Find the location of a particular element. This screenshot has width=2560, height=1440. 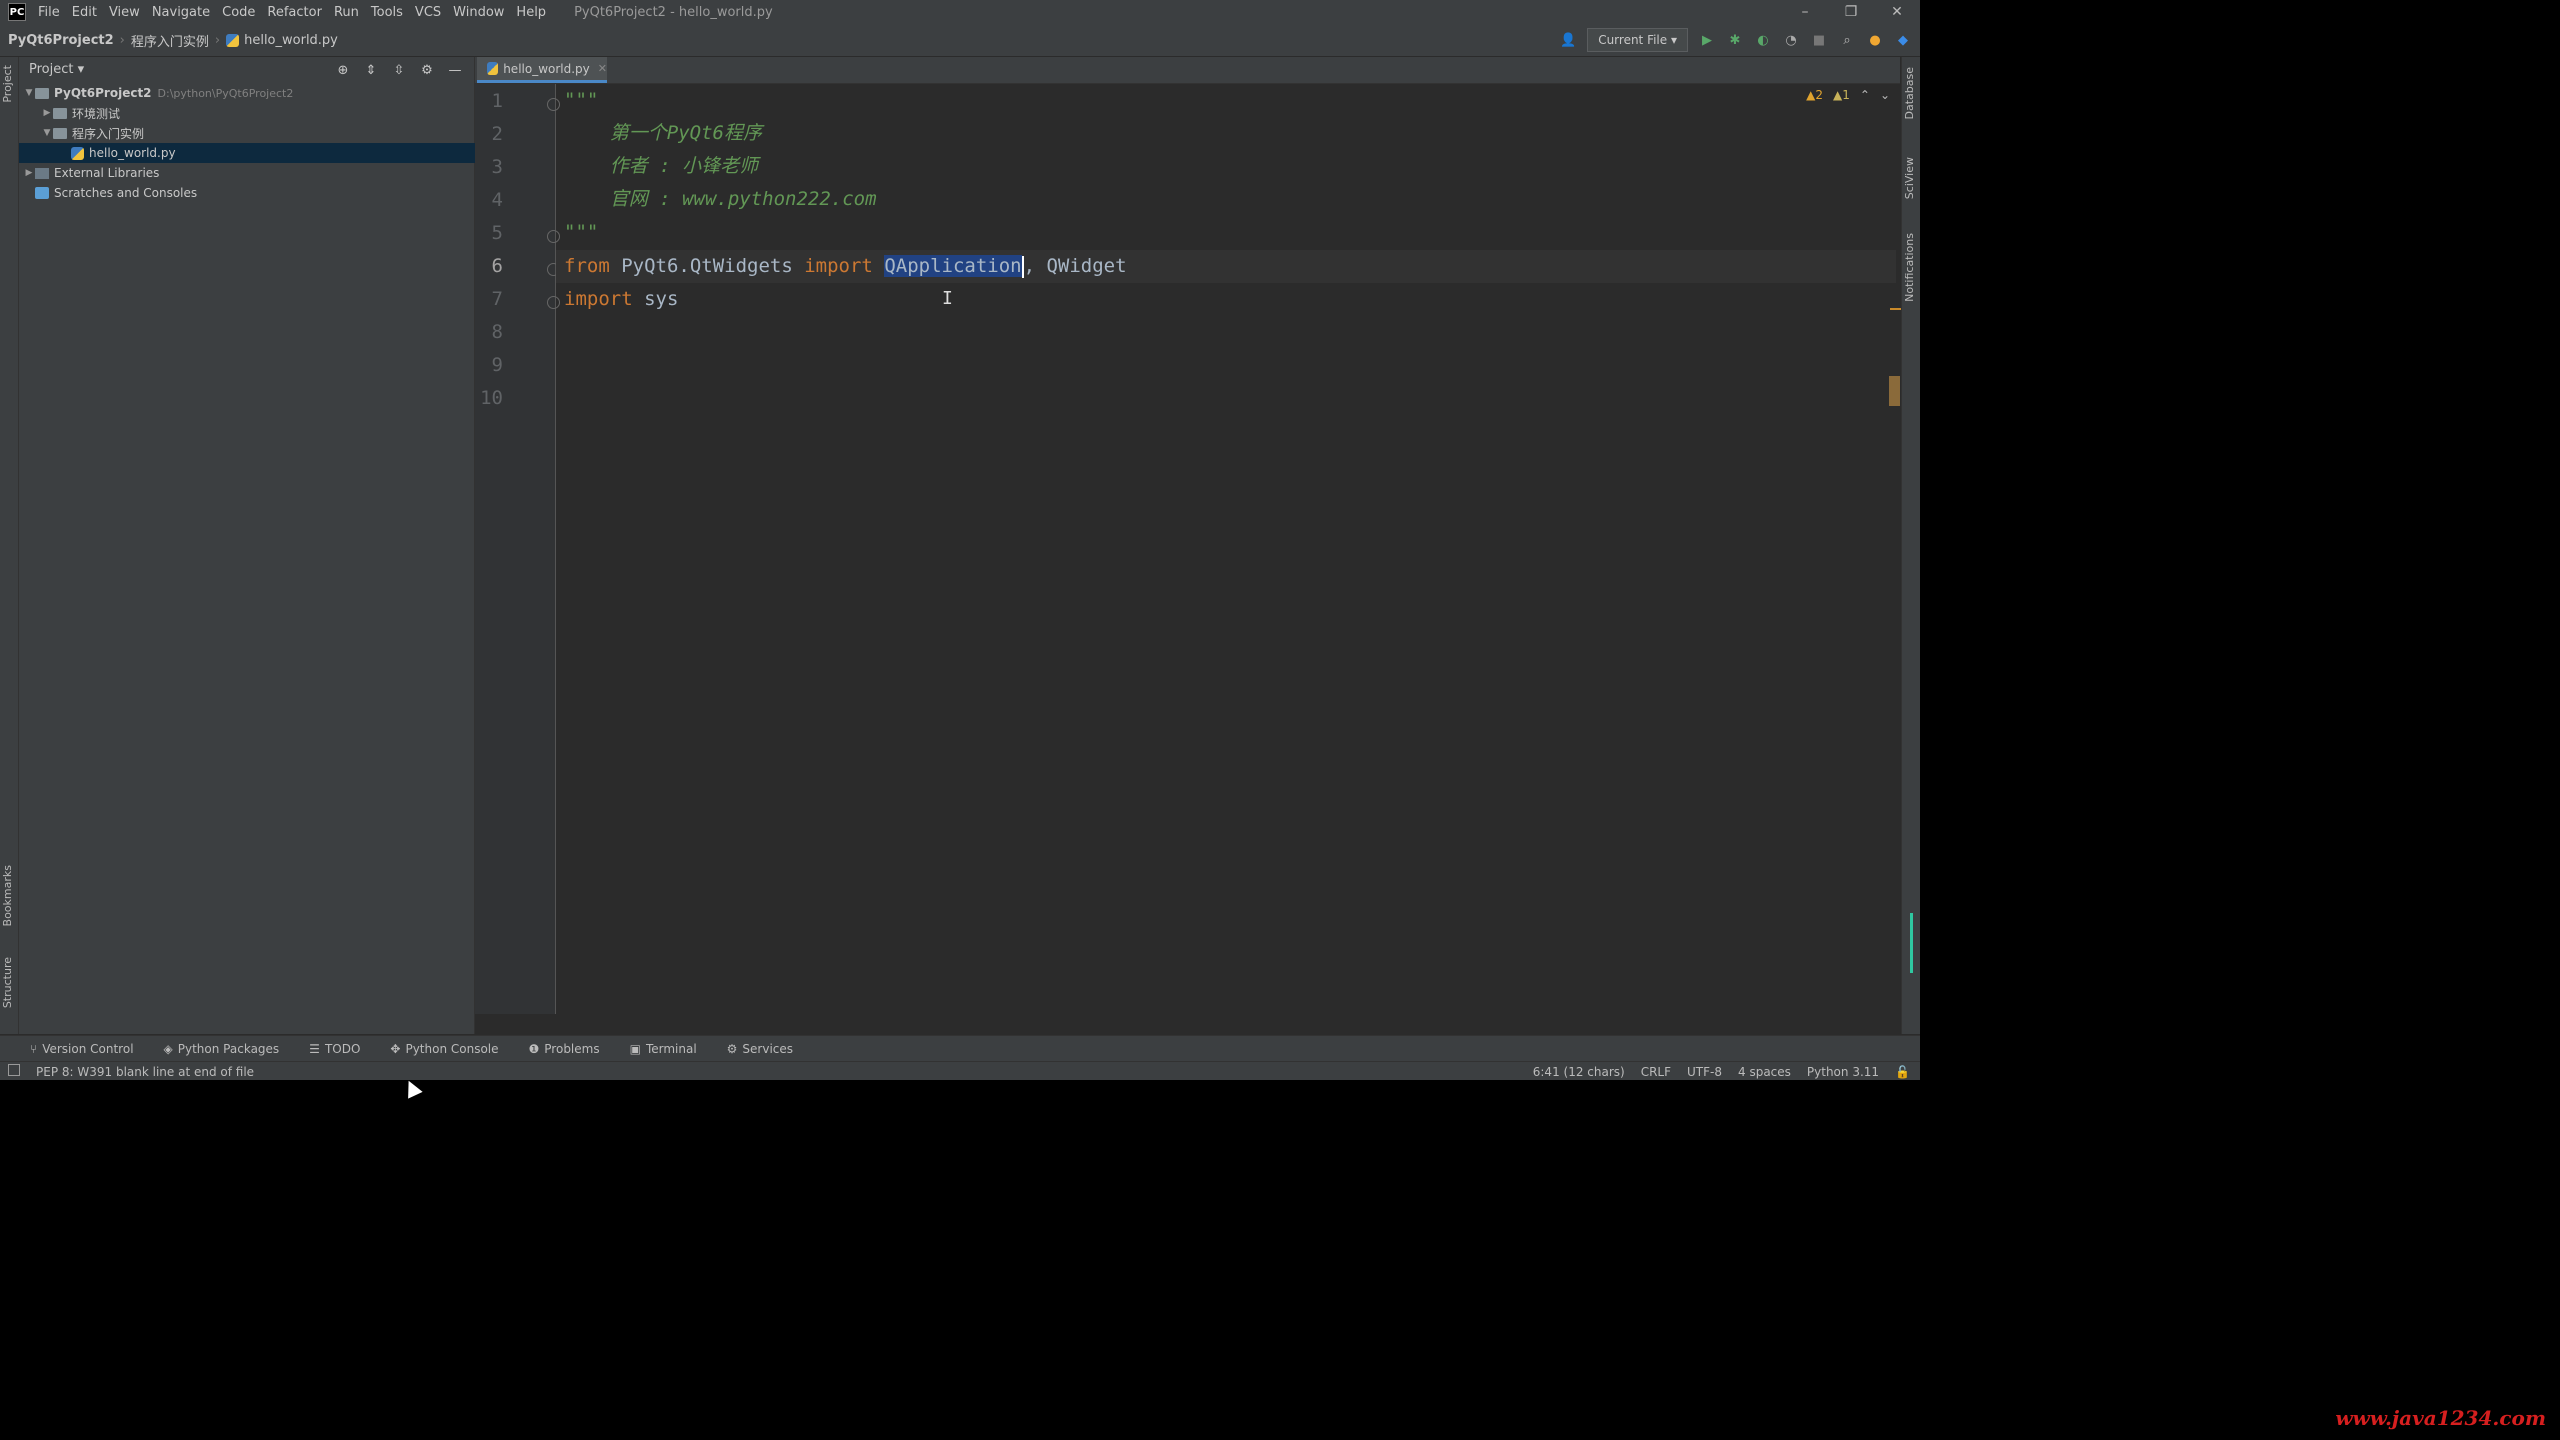

breadcrumb-file: hello_world.py is located at coordinates (291, 40).